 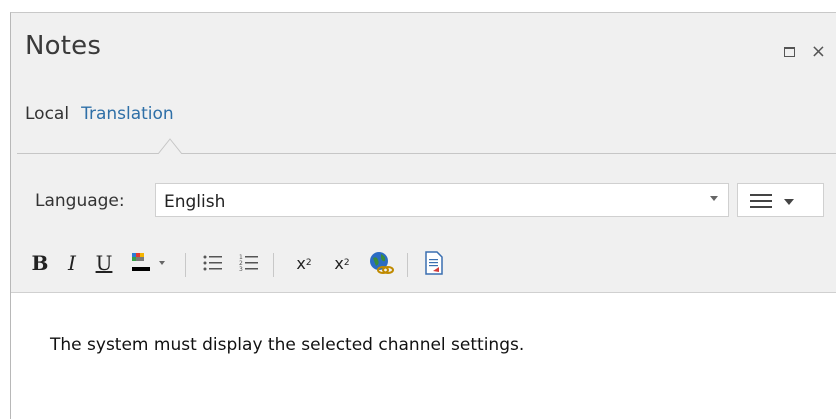 I want to click on numbered-list-icon: 1 2 3, so click(x=249, y=263).